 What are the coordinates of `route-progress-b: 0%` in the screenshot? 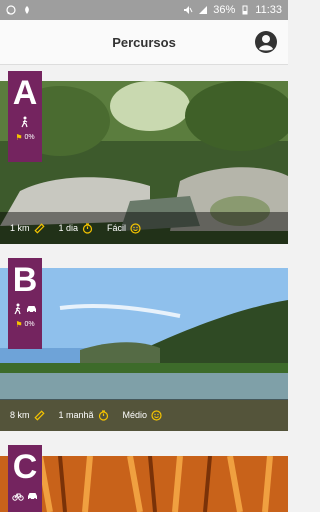 It's located at (29, 324).